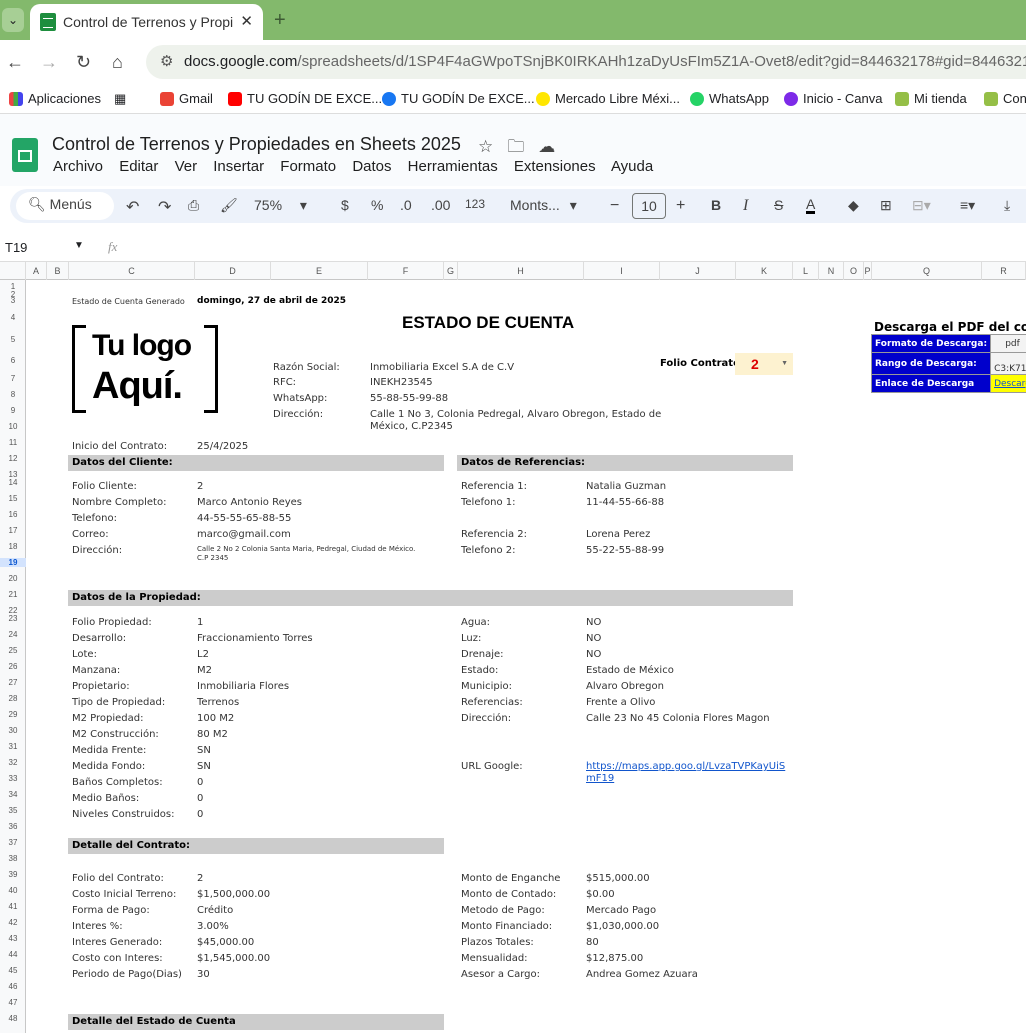  I want to click on row-header: 25, so click(13, 650).